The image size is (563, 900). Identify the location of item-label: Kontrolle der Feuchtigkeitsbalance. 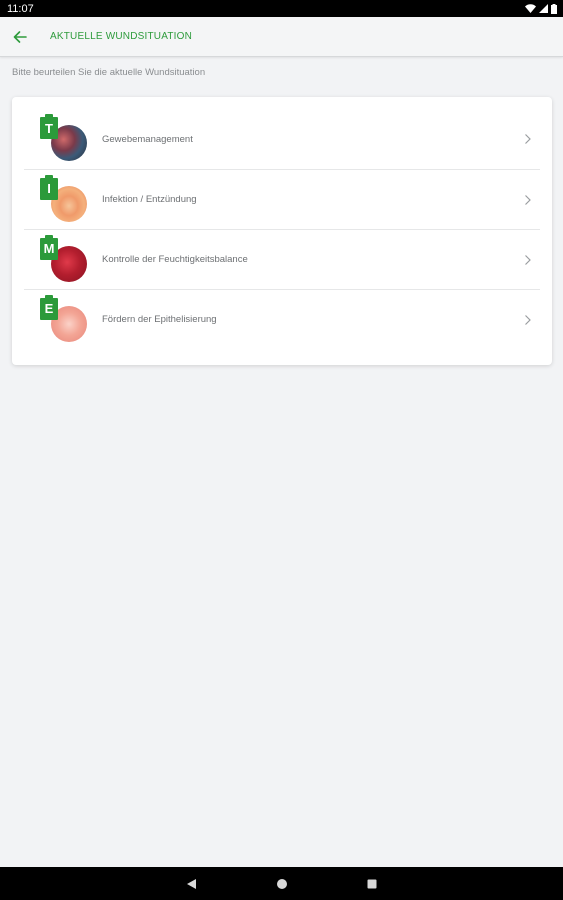
(175, 259).